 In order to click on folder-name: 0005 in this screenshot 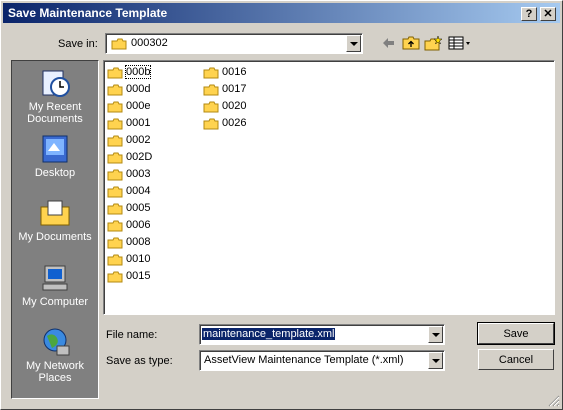, I will do `click(138, 208)`.